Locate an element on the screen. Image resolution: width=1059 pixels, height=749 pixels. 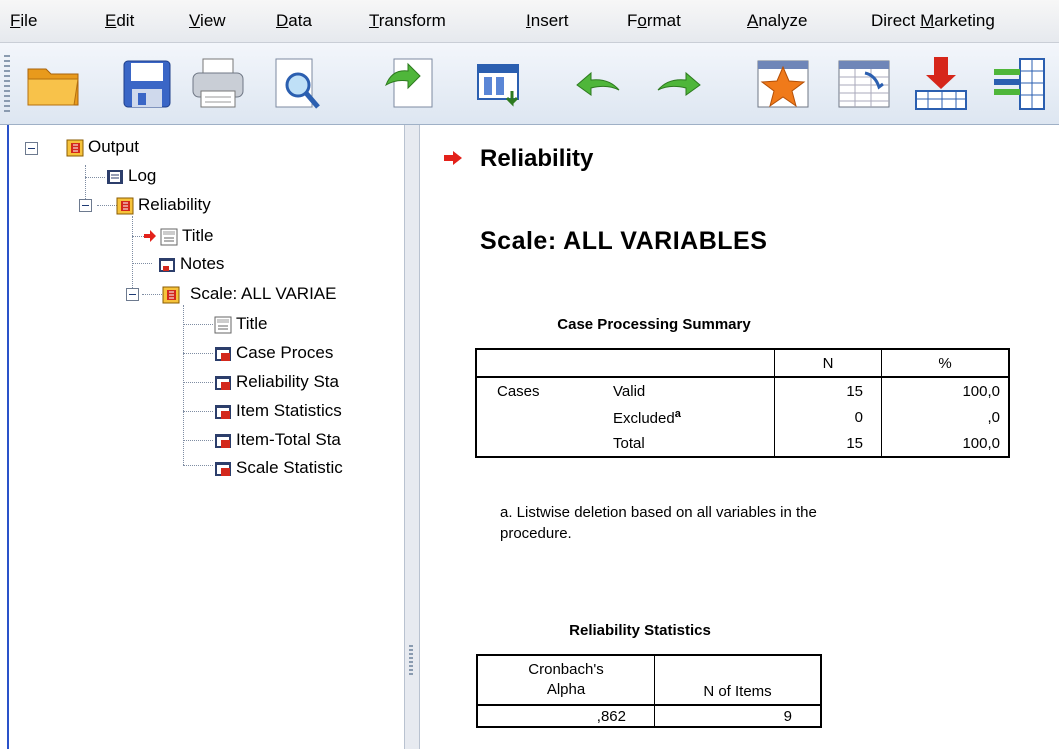
tree-node-log: Log is located at coordinates (131, 176).